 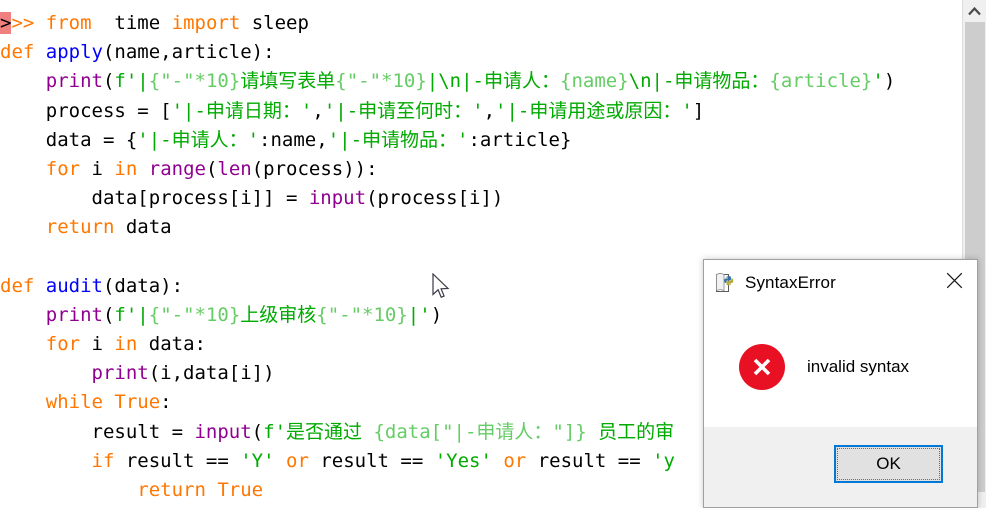 What do you see at coordinates (108, 460) in the screenshot?
I see `code-token: if` at bounding box center [108, 460].